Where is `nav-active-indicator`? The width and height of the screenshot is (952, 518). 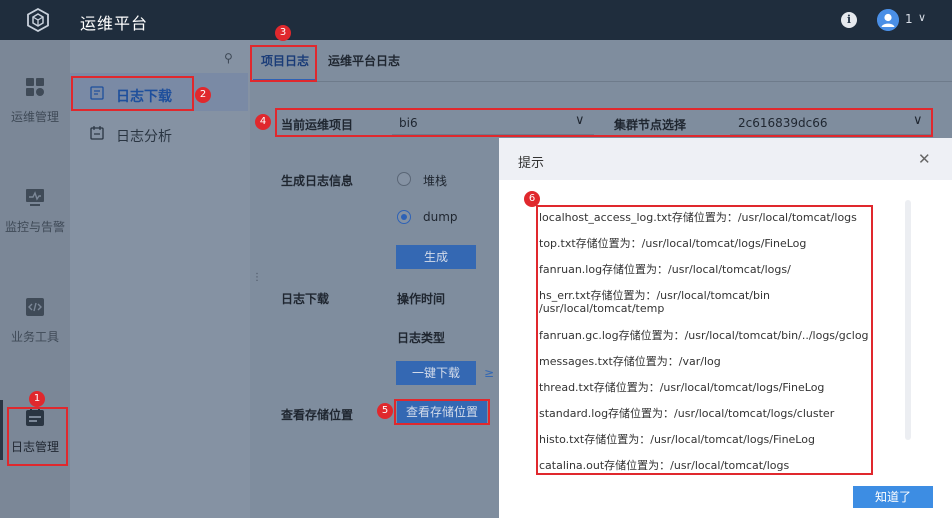
nav-active-indicator is located at coordinates (1, 430).